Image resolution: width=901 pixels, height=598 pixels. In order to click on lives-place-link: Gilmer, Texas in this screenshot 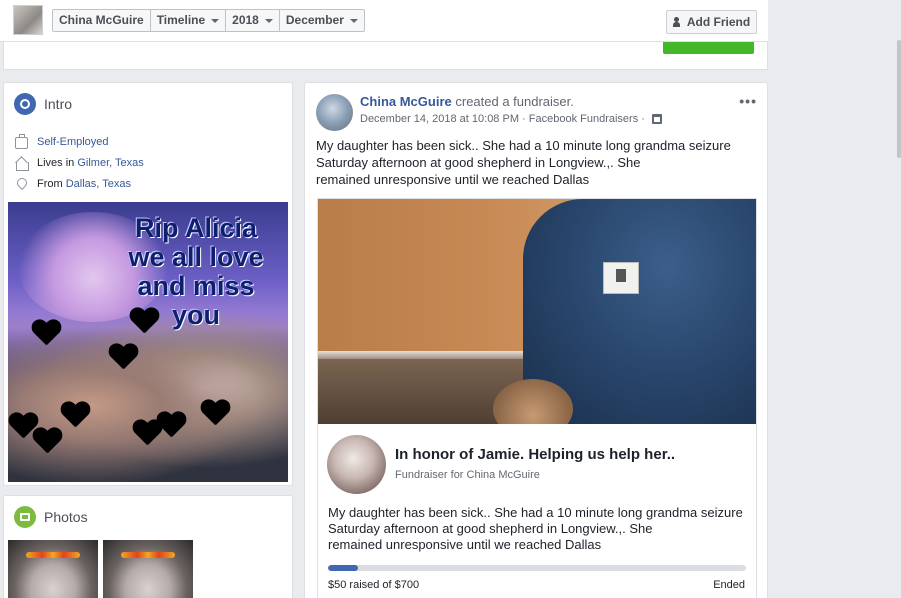, I will do `click(110, 163)`.